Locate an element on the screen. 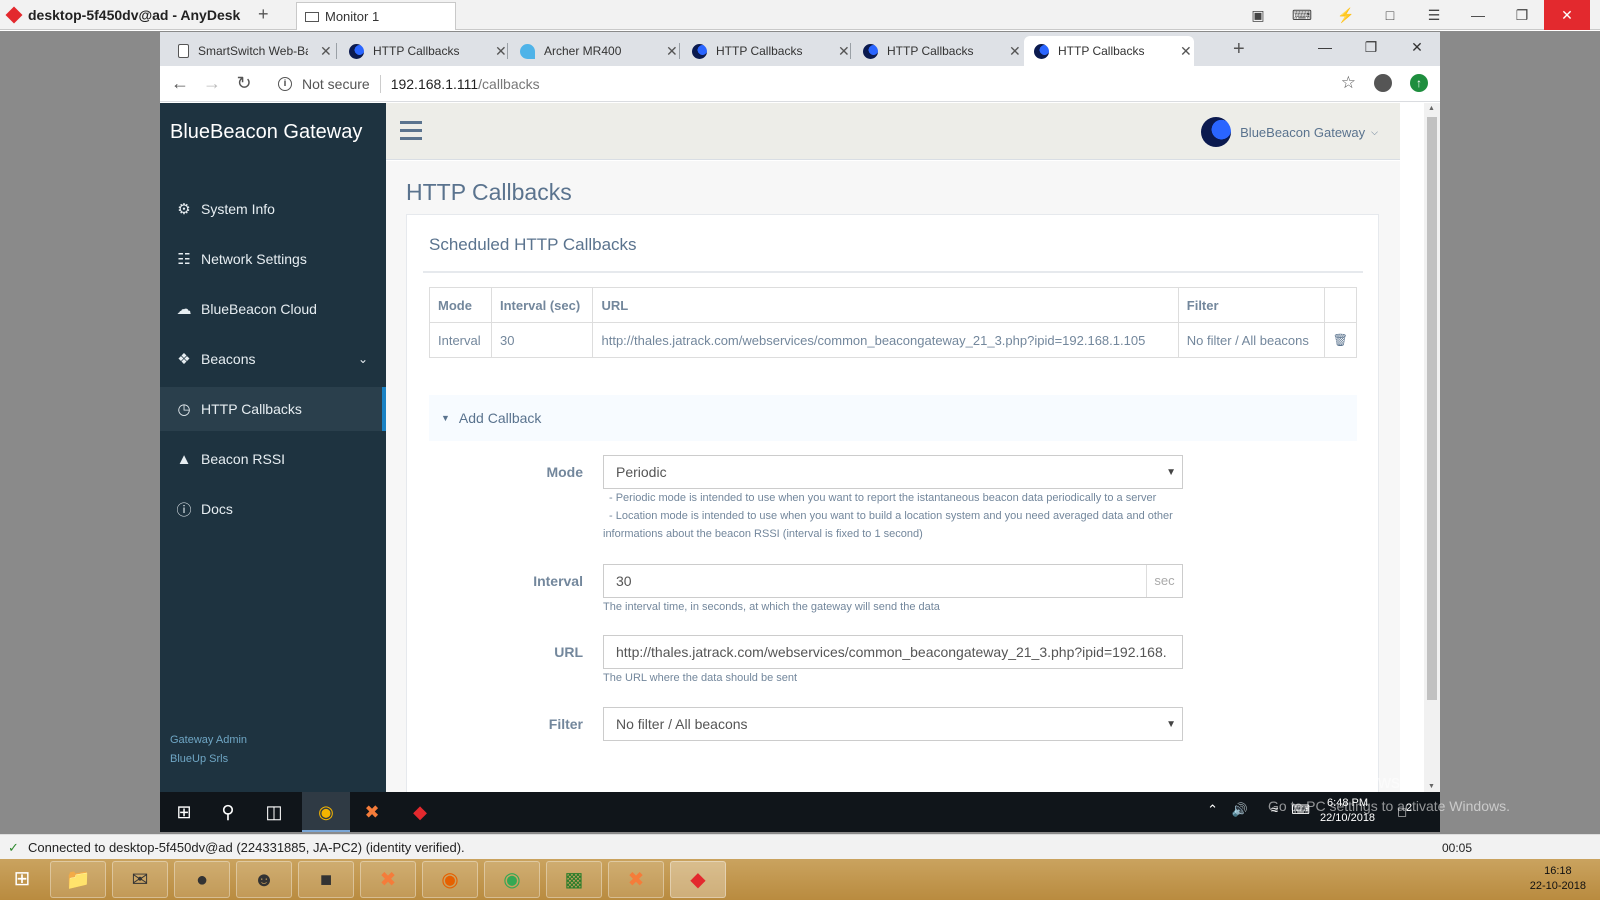 The image size is (1600, 900). page-scrollbar: ▲ ▼ is located at coordinates (1432, 447).